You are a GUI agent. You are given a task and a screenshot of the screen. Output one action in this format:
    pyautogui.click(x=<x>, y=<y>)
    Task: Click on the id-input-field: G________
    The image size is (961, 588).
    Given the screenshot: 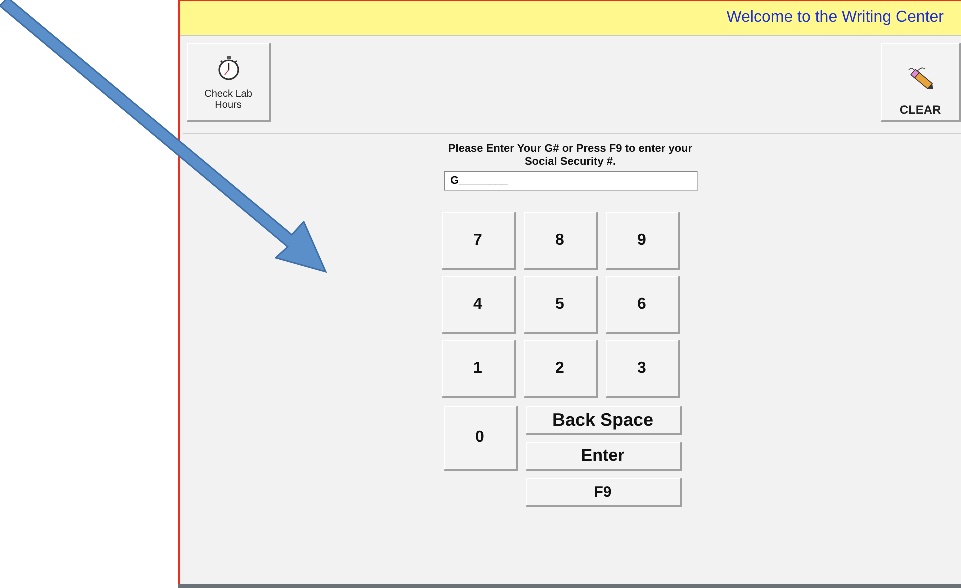 What is the action you would take?
    pyautogui.click(x=571, y=181)
    